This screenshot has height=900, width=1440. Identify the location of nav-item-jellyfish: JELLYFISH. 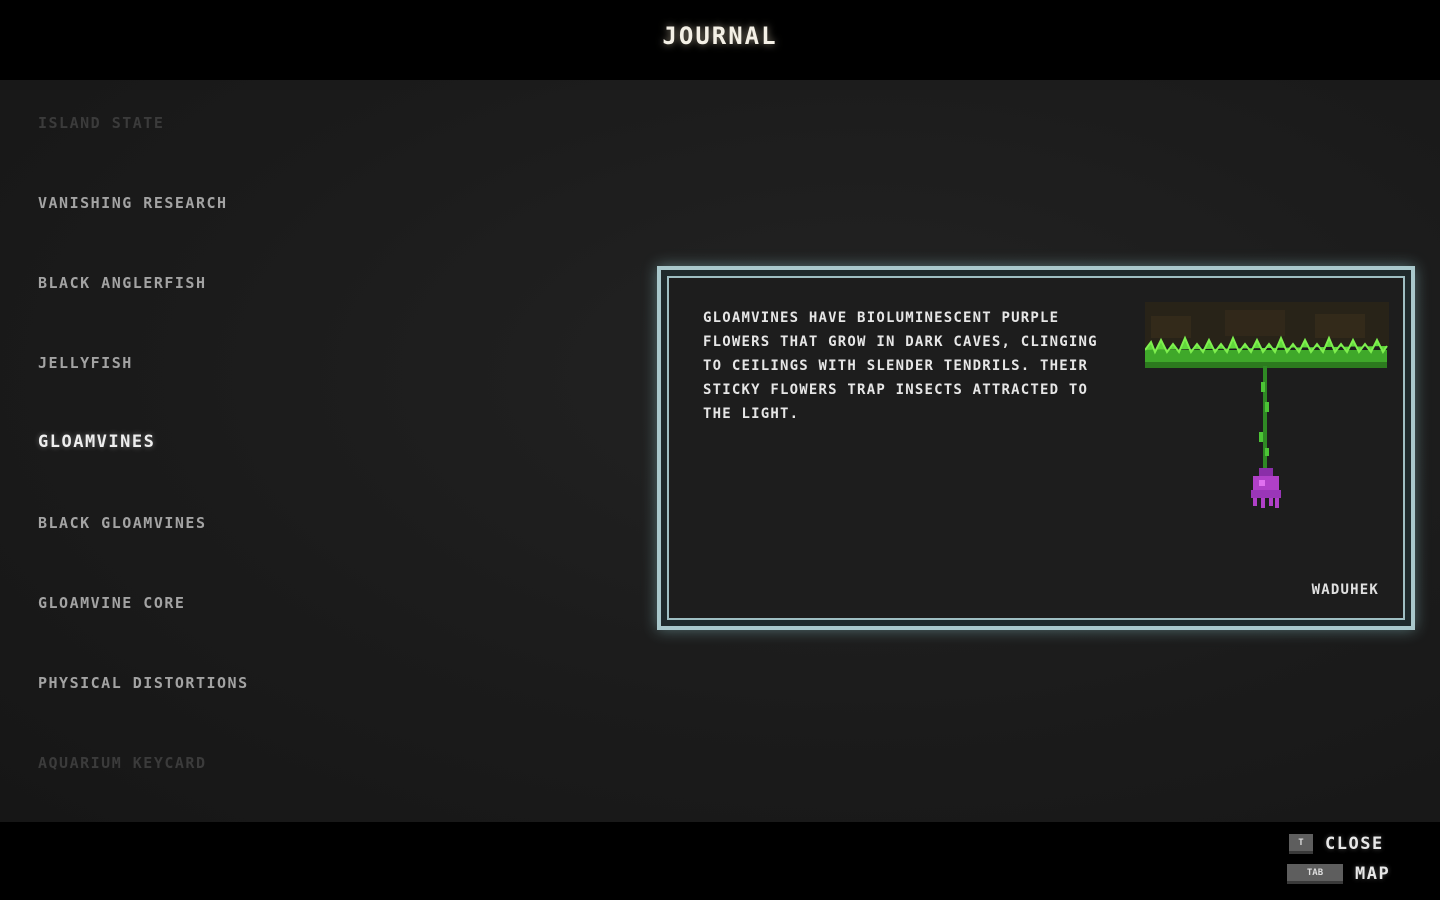
(85, 363).